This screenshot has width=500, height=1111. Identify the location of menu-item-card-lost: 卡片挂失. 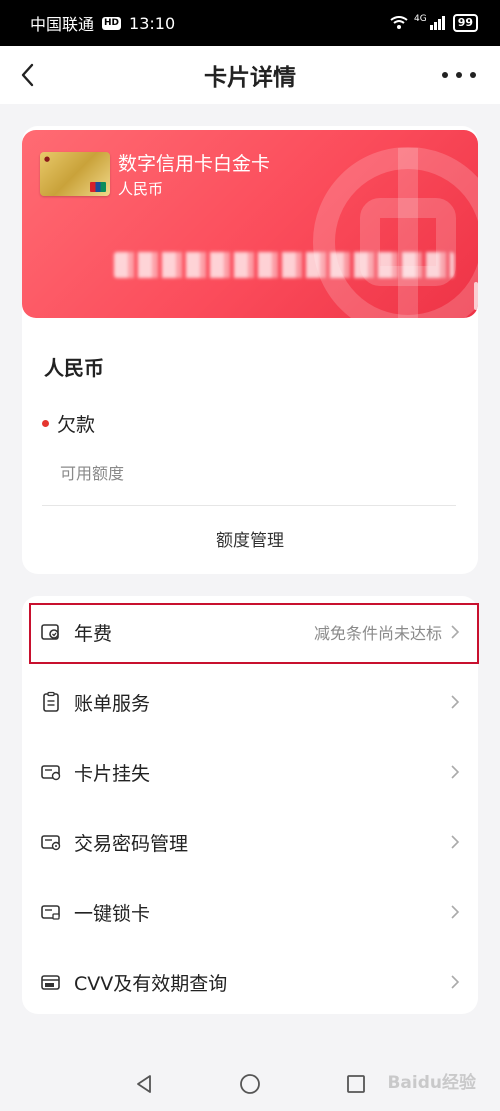
(250, 772).